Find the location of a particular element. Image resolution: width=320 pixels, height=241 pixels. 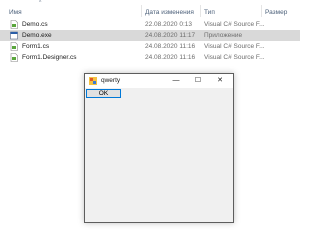

close-icon: ✕ is located at coordinates (220, 81).